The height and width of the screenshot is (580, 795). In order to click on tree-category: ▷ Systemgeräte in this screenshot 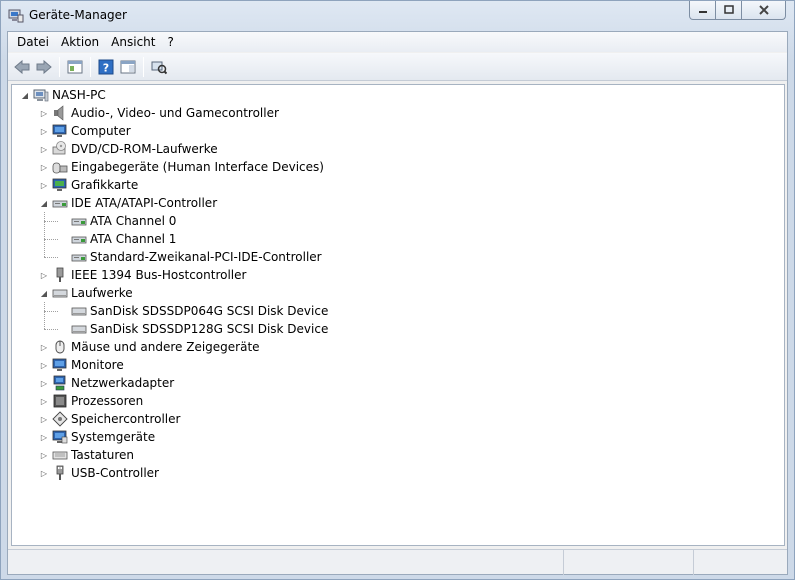, I will do `click(97, 437)`.